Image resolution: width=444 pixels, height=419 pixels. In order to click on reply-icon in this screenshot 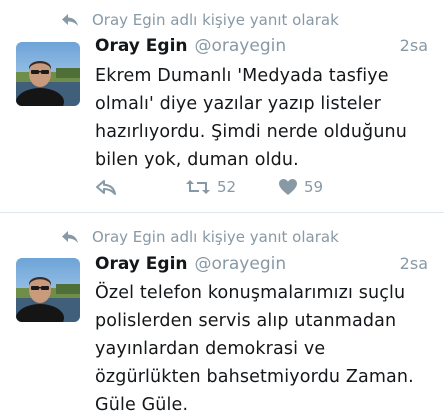, I will do `click(106, 187)`.